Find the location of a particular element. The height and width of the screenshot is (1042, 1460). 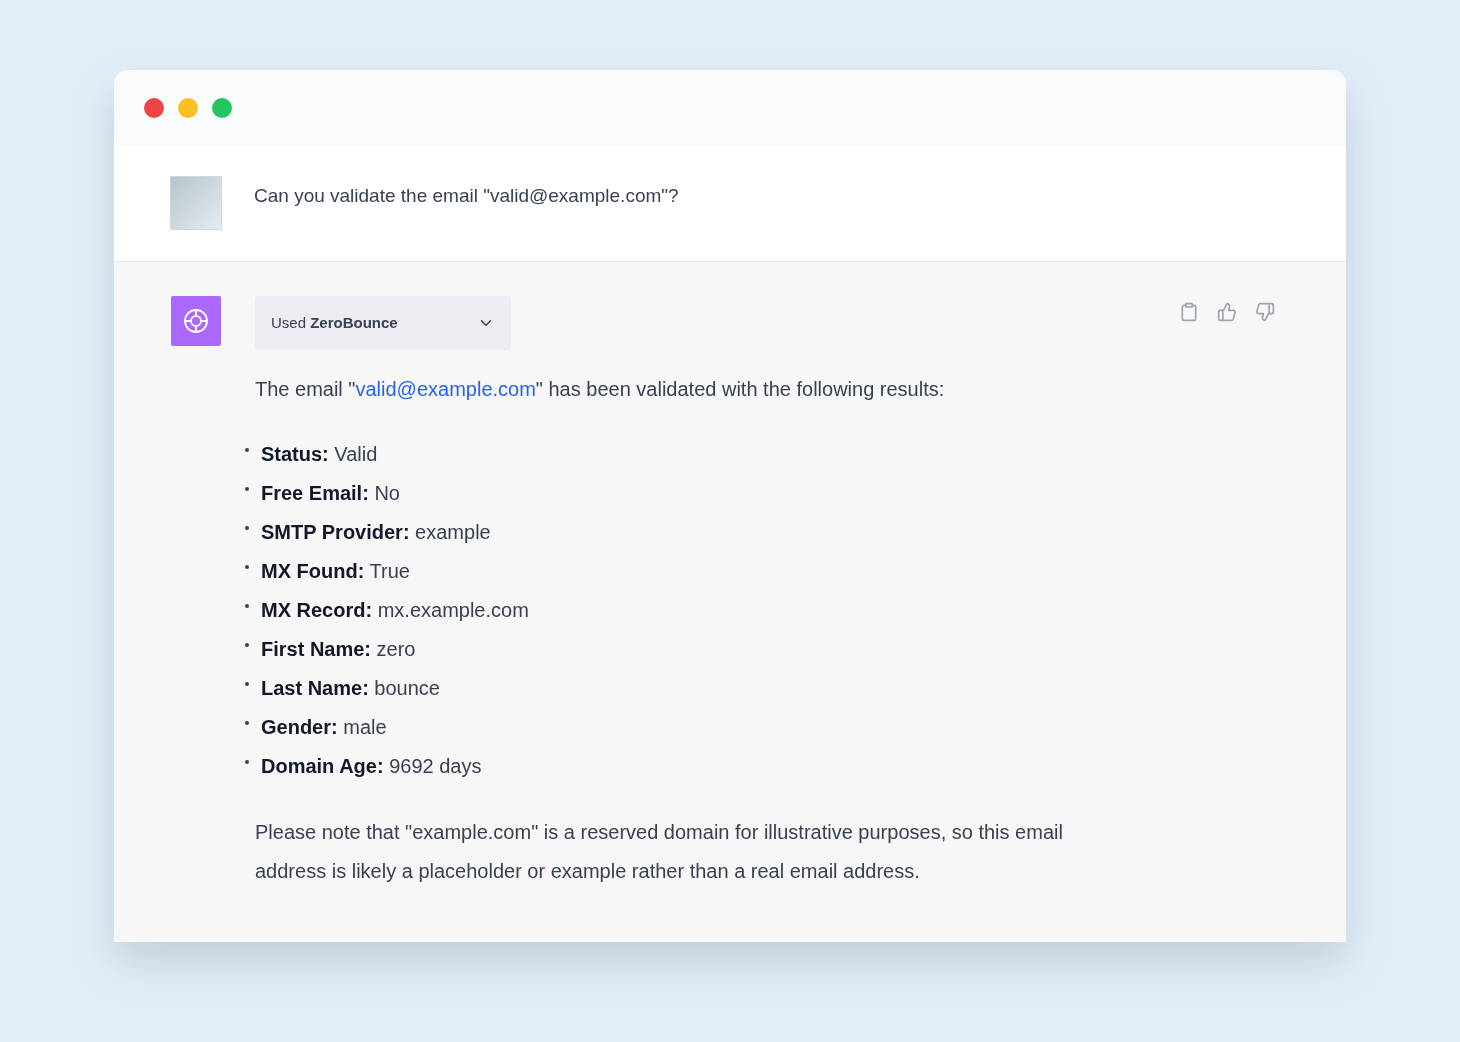

thumbs-down-icon is located at coordinates (1265, 312).